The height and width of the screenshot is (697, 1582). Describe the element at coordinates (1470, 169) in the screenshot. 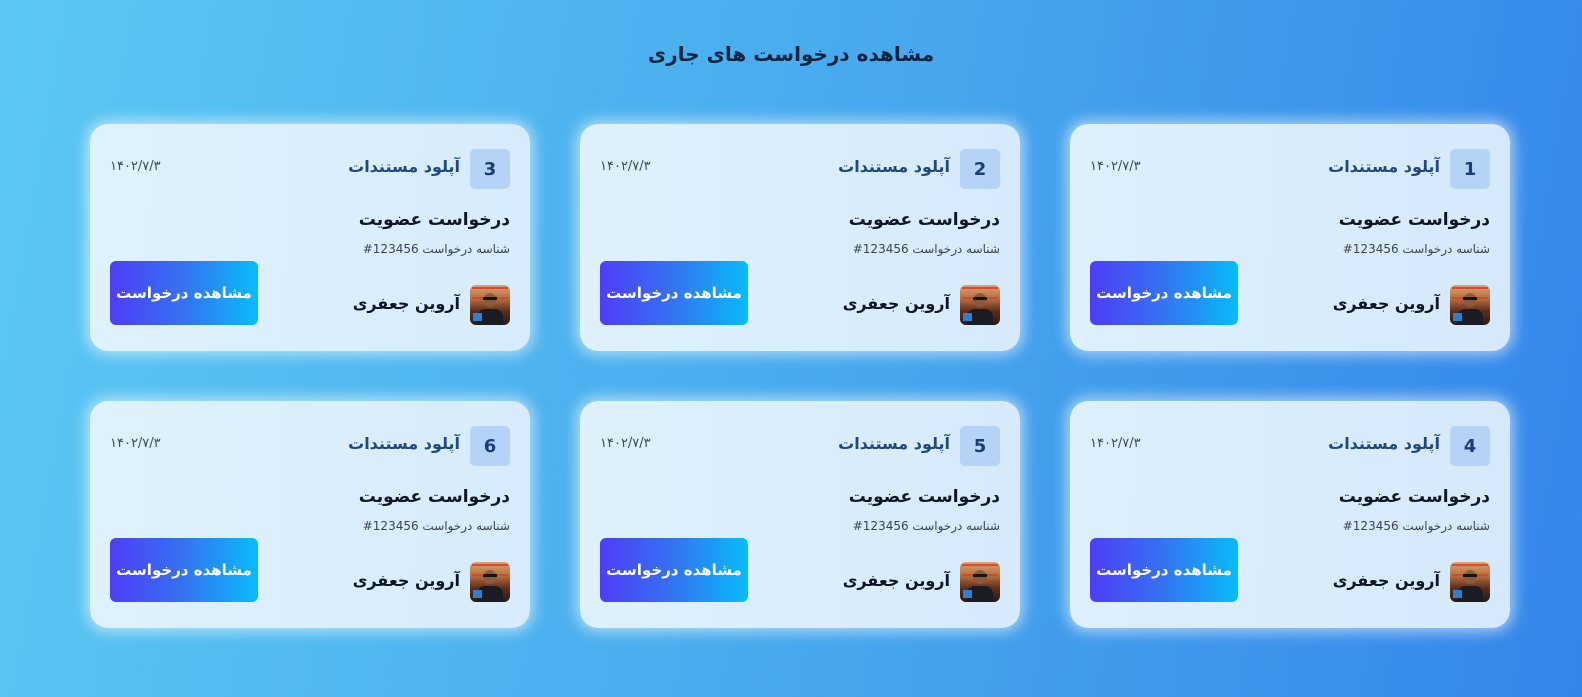

I see `request-number-badge: 1` at that location.